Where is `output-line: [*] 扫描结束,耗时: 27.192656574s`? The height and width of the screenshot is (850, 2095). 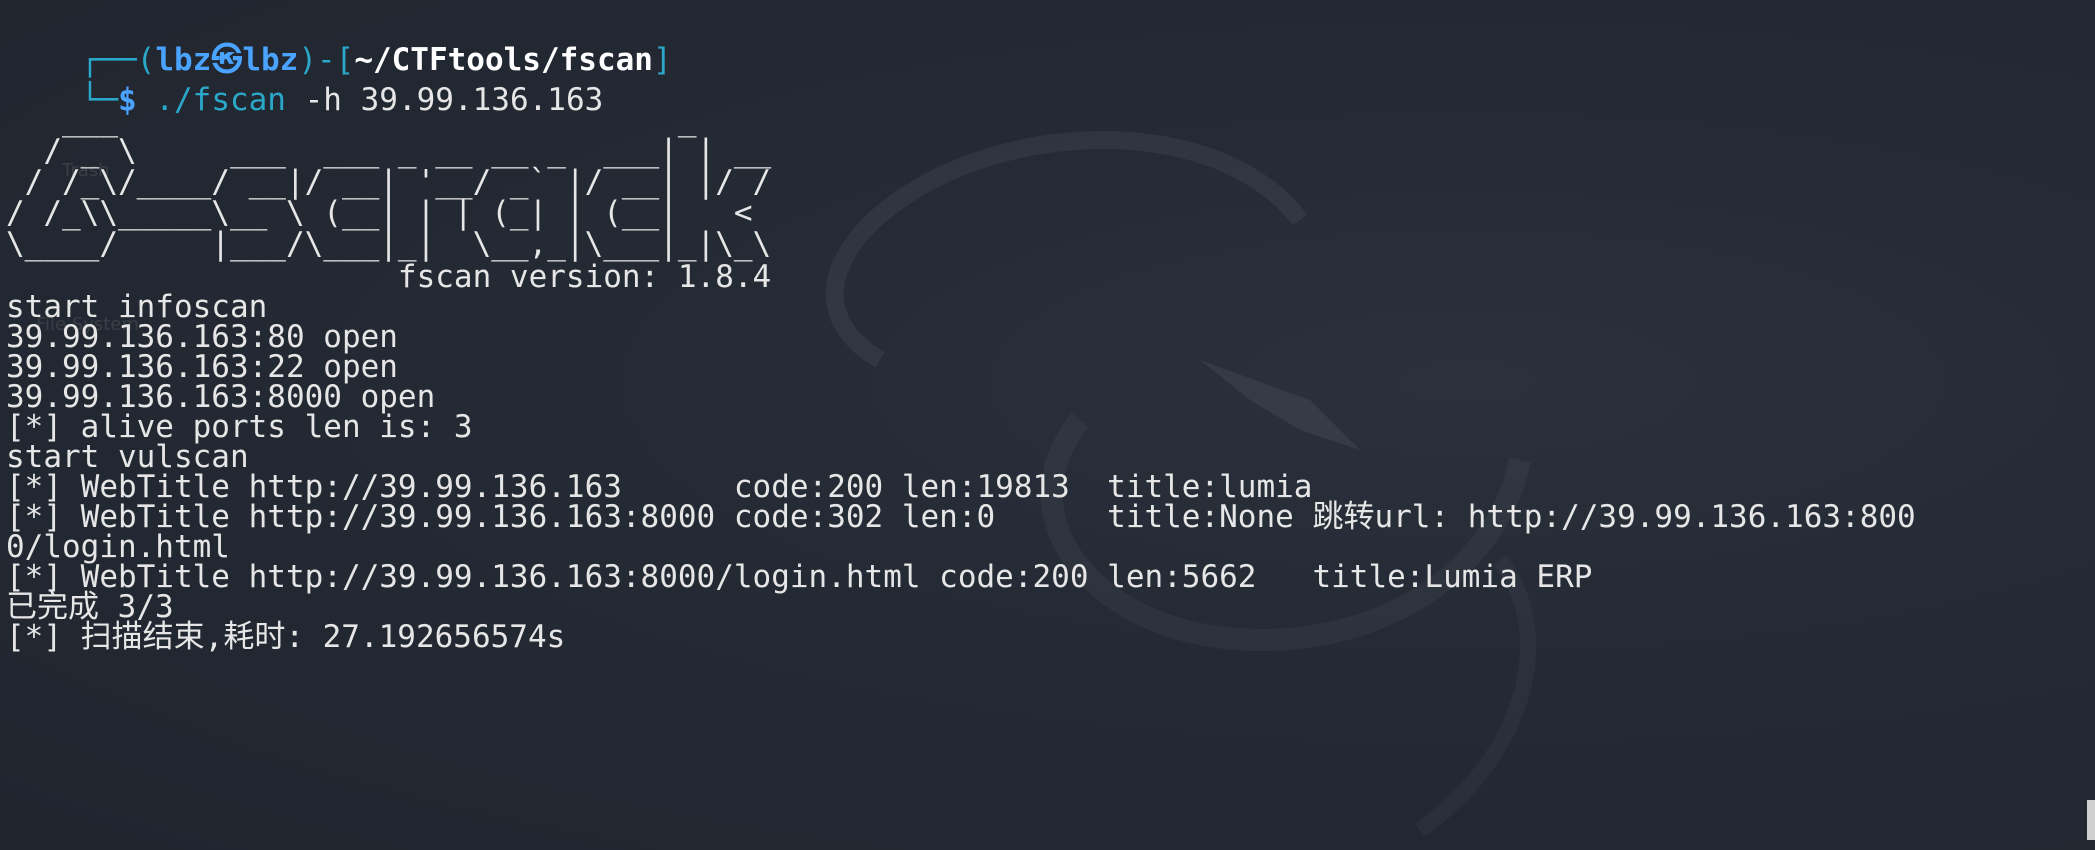 output-line: [*] 扫描结束,耗时: 27.192656574s is located at coordinates (286, 637).